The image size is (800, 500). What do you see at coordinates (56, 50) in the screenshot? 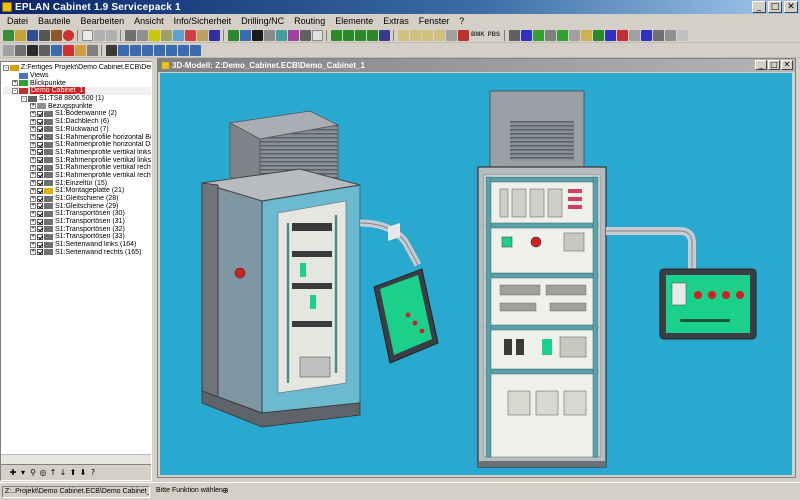
I see `align-icon` at bounding box center [56, 50].